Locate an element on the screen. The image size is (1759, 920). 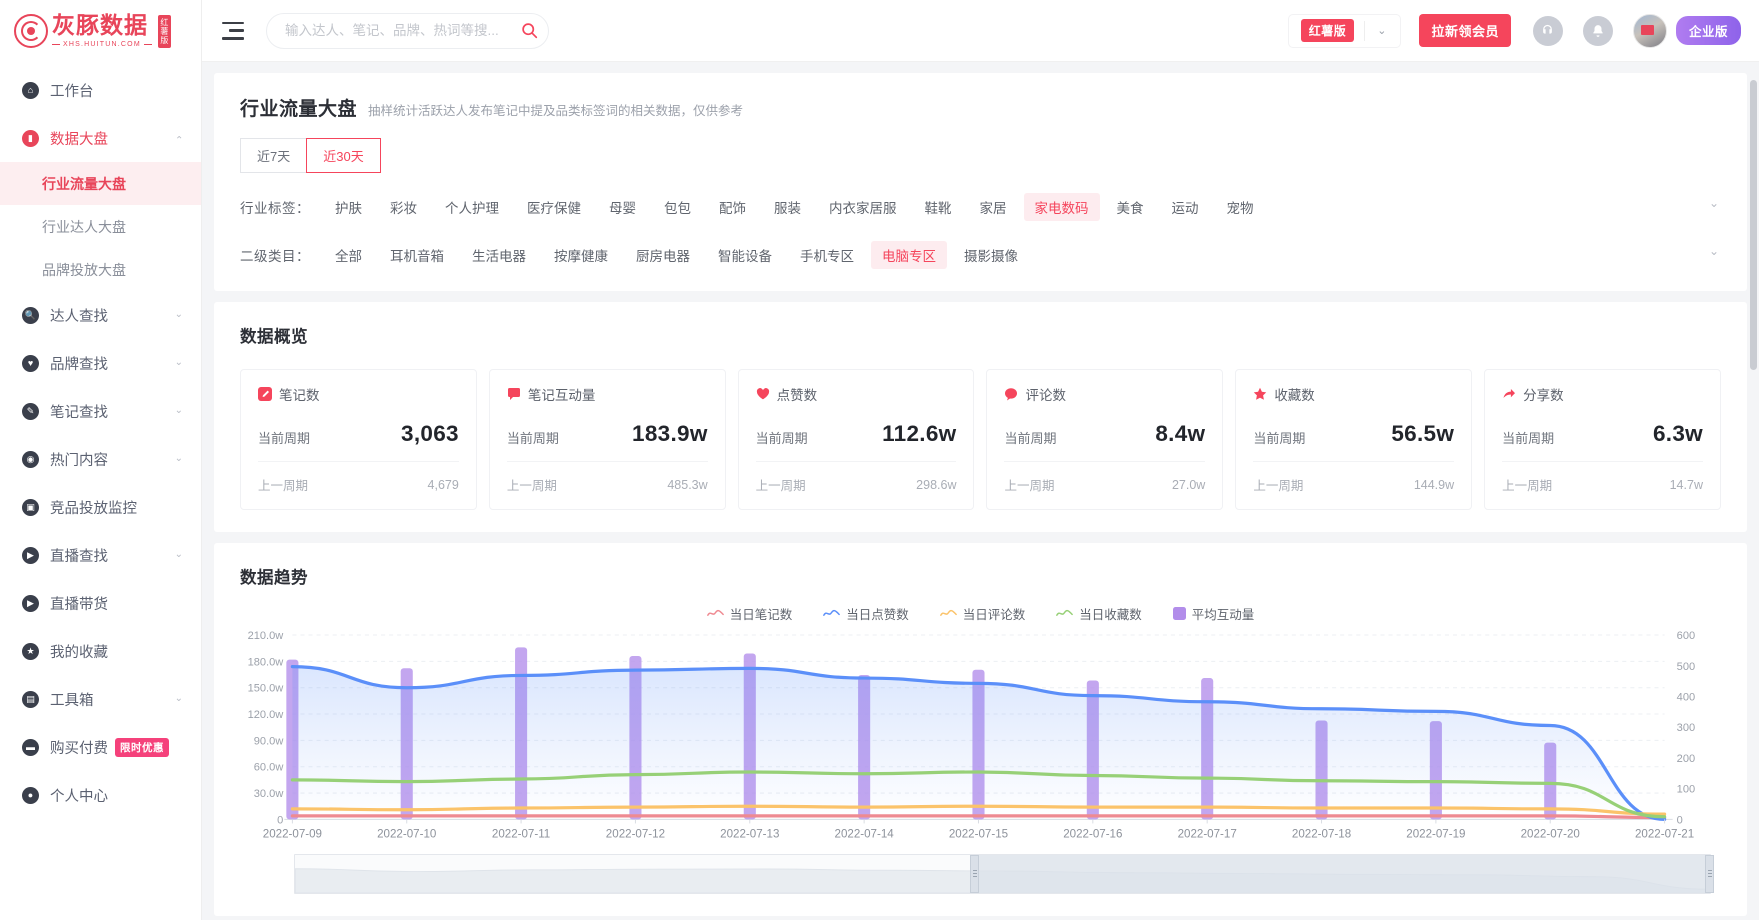
svg-text: 400 is located at coordinates (1686, 698).